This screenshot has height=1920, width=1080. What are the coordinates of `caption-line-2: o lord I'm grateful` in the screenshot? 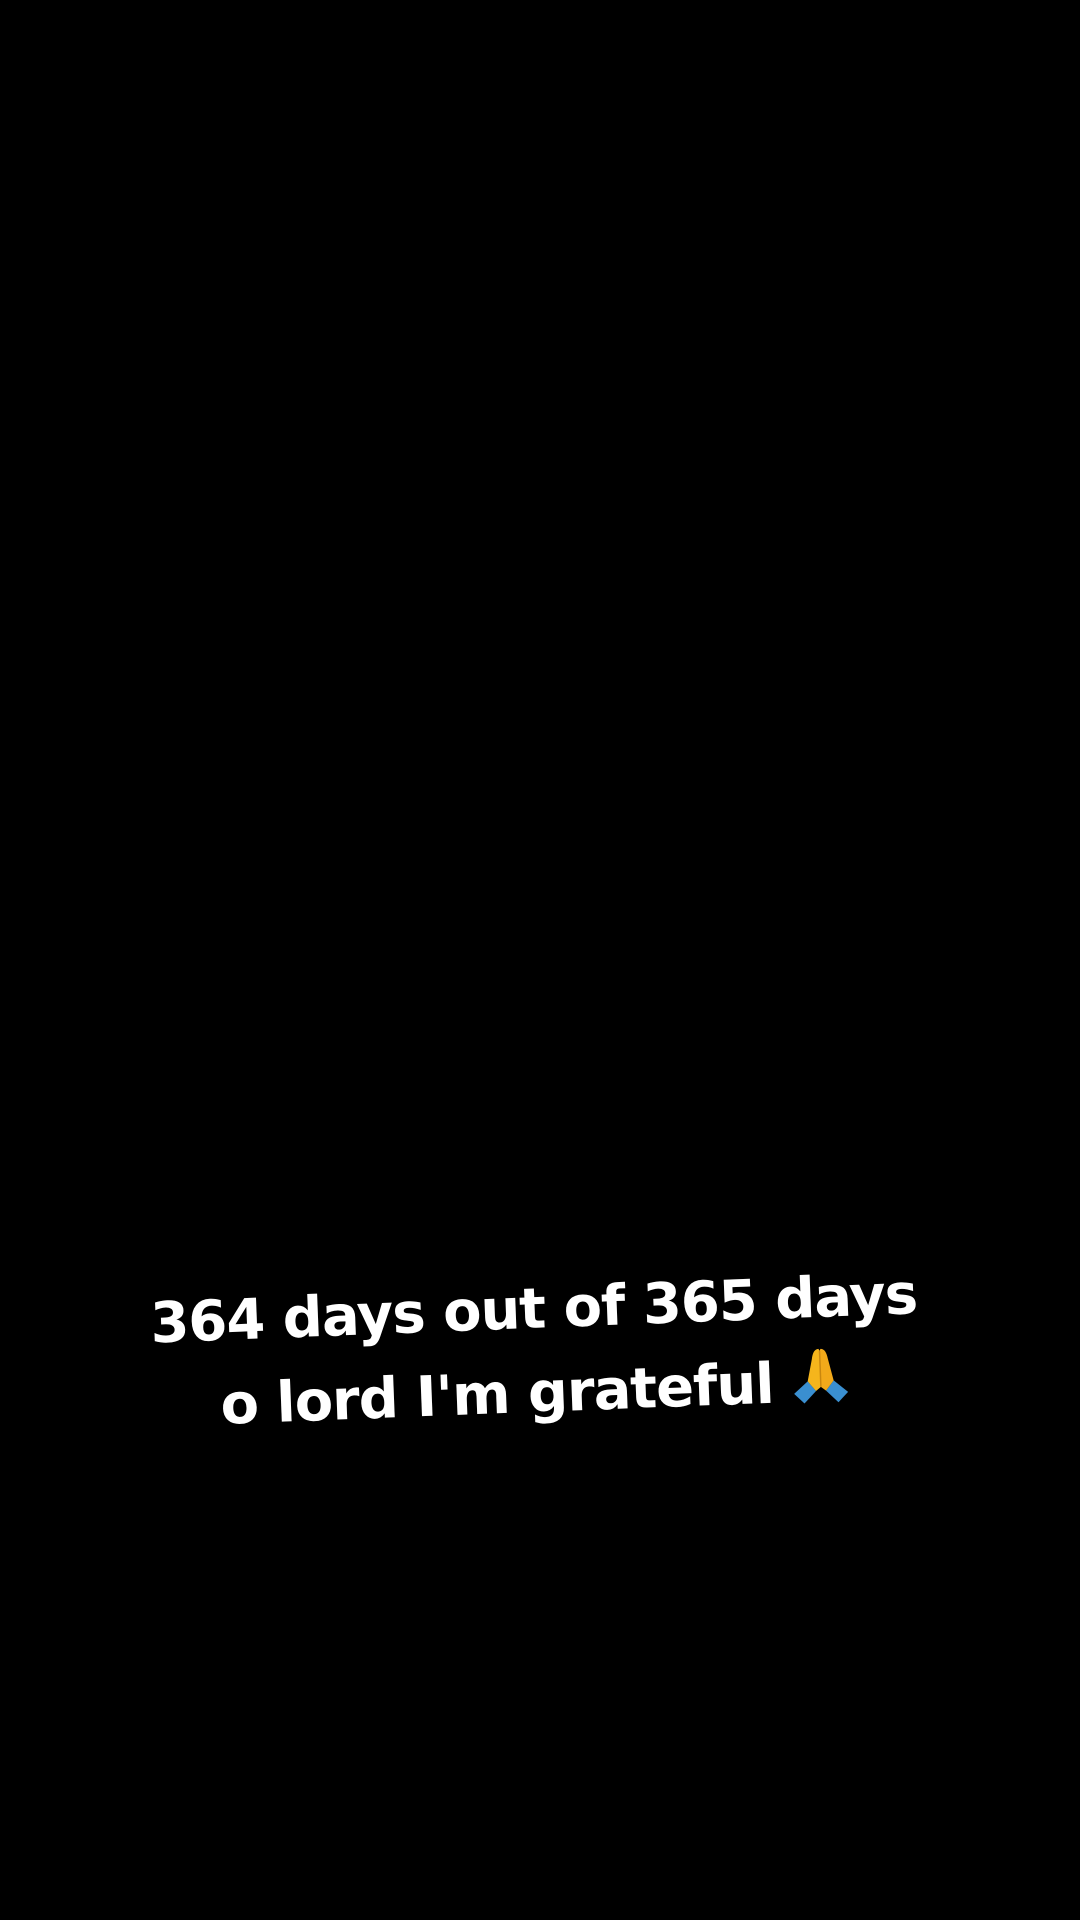 It's located at (497, 1394).